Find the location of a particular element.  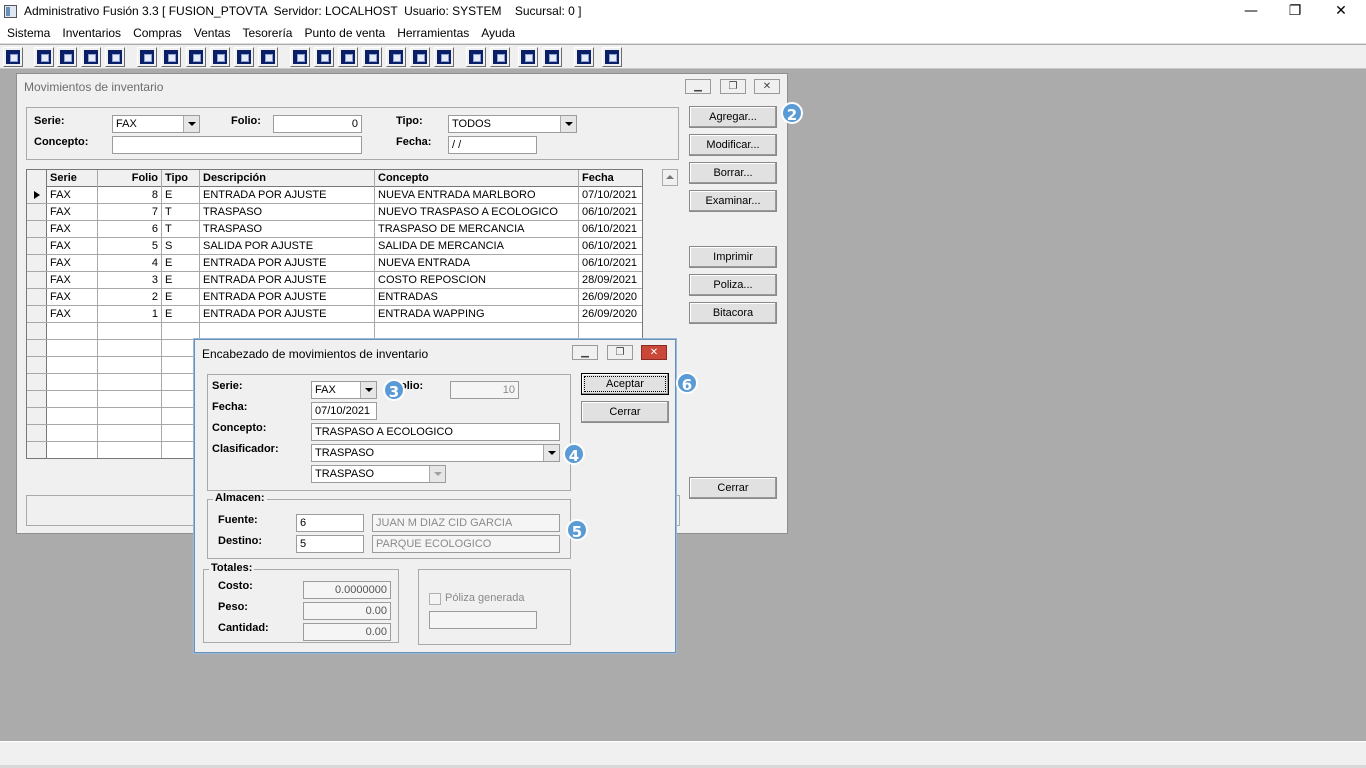

imprimir-button: Imprimir is located at coordinates (733, 257).